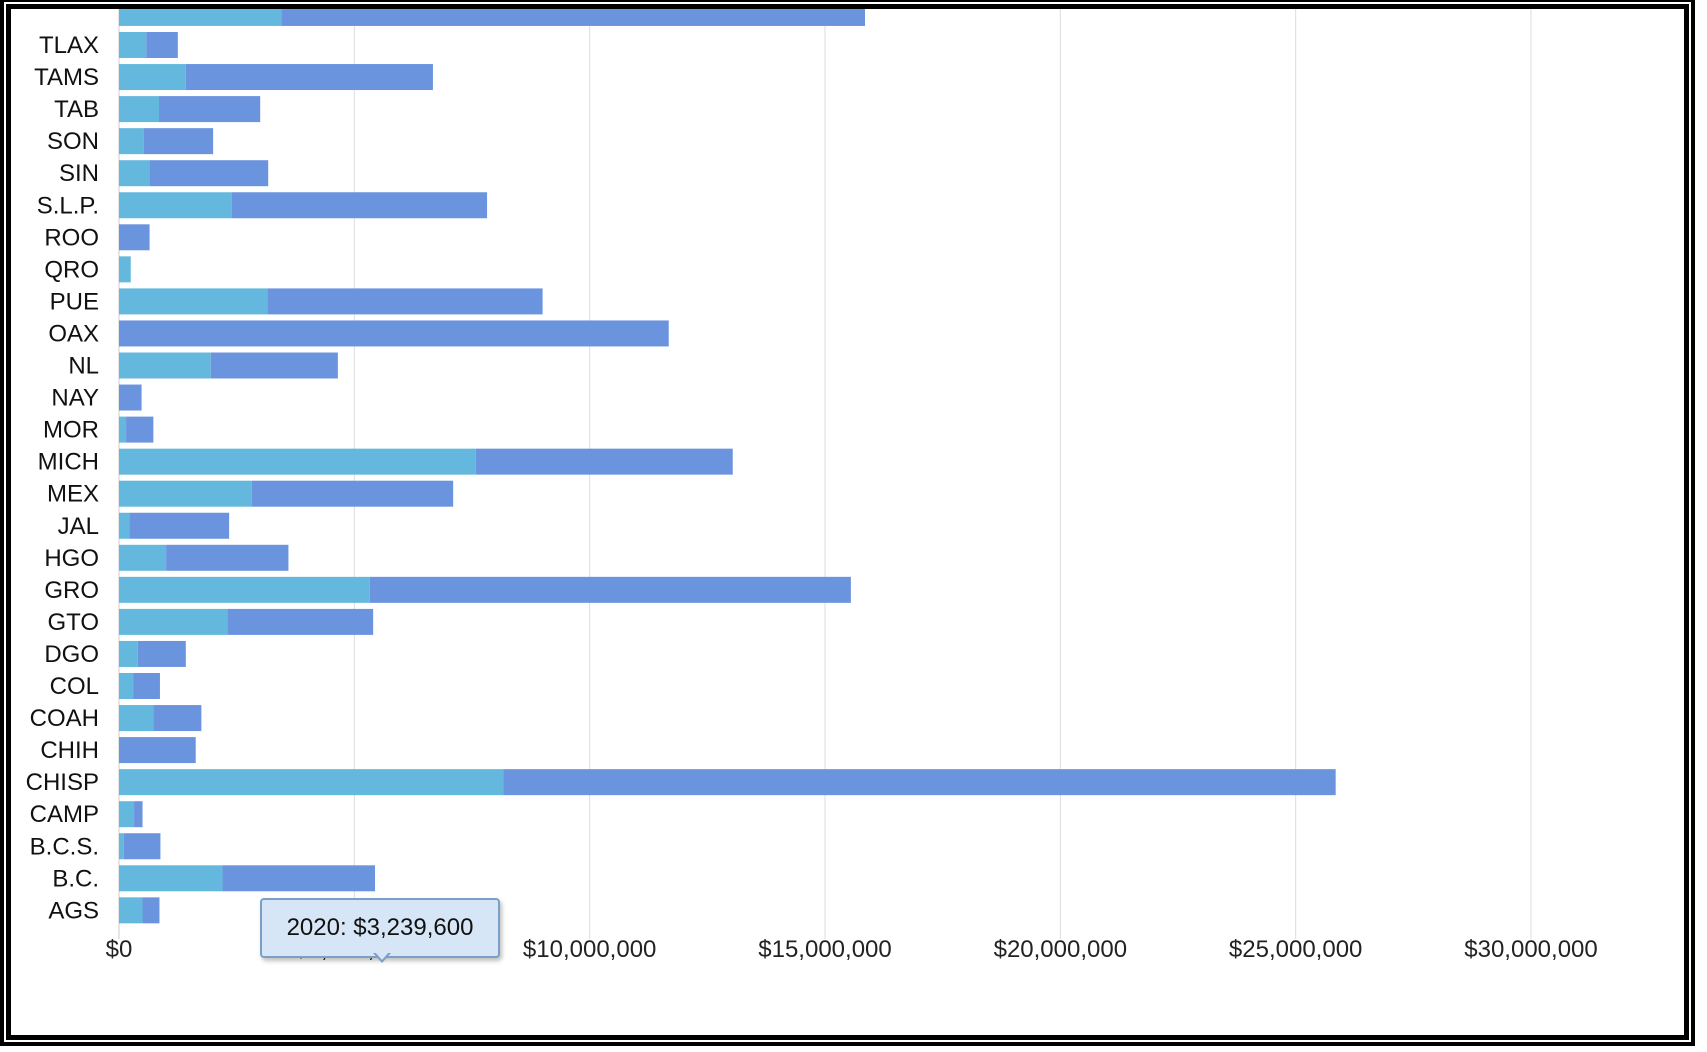 The image size is (1707, 1052). Describe the element at coordinates (62, 782) in the screenshot. I see `category-label: CHISP` at that location.